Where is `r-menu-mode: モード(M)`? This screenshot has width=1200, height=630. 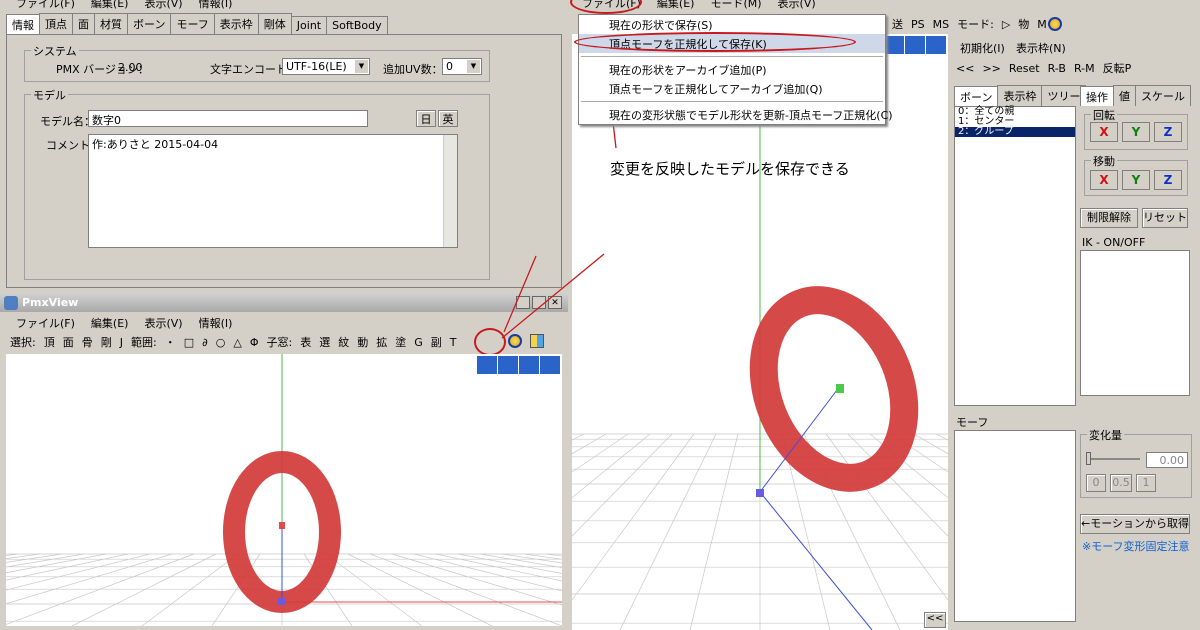 r-menu-mode: モード(M) is located at coordinates (735, 5).